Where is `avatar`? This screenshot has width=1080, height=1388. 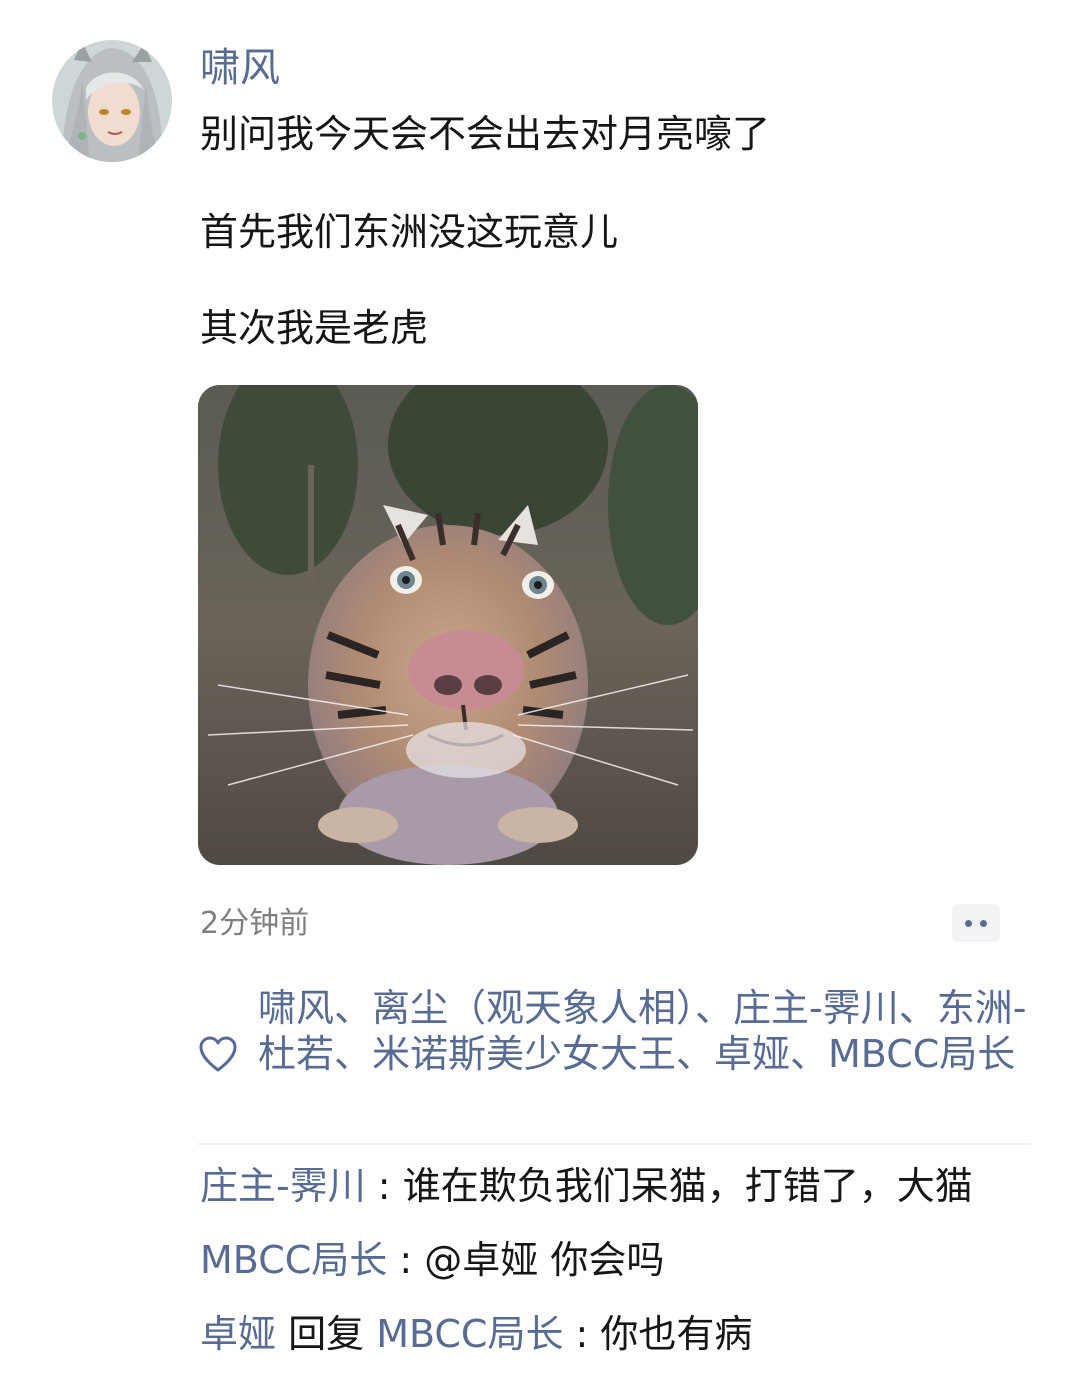
avatar is located at coordinates (112, 101).